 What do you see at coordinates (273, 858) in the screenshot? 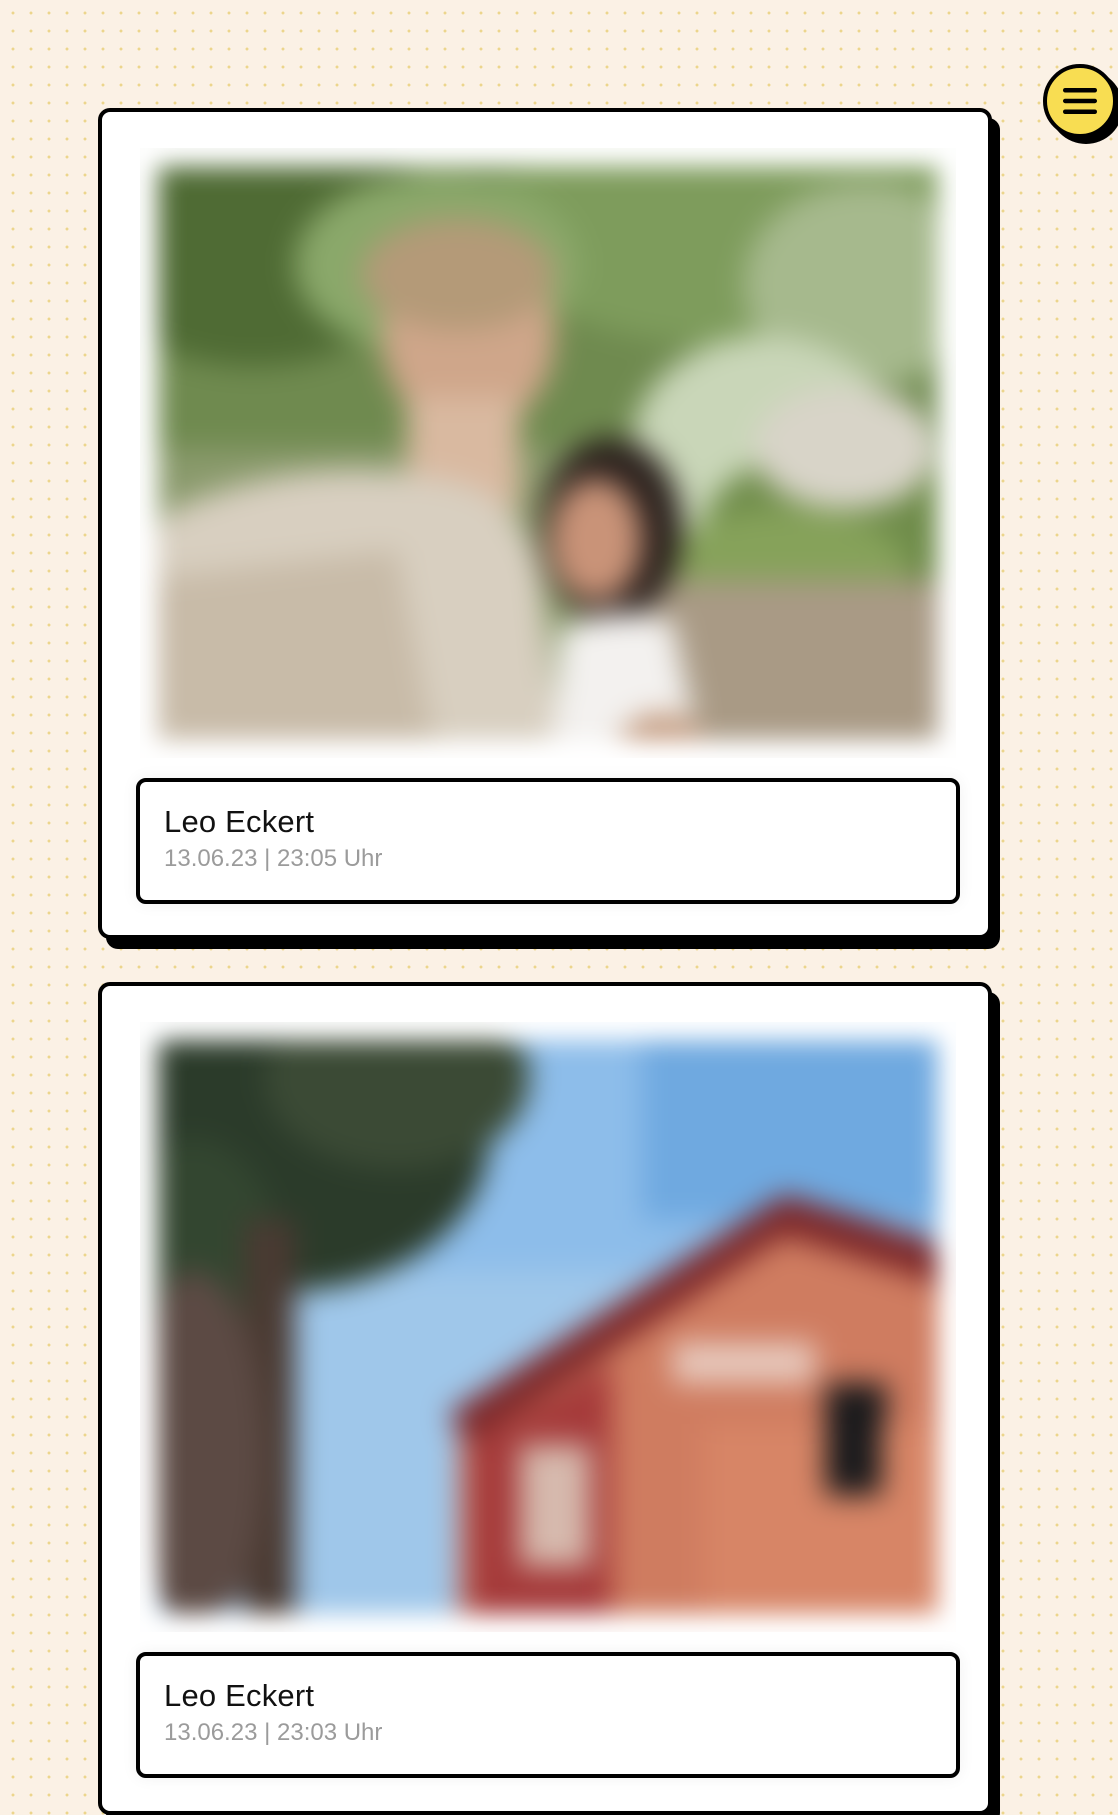
I see `post-timestamp: 13.06.23 | 23:05 Uhr` at bounding box center [273, 858].